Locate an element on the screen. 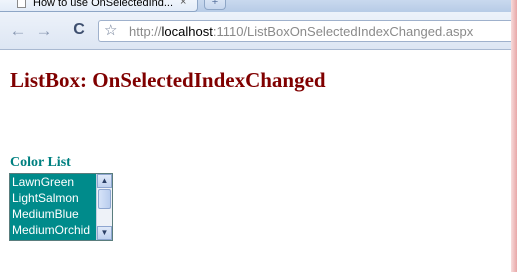 The image size is (517, 272). scroll-down-icon: ▼ is located at coordinates (104, 233).